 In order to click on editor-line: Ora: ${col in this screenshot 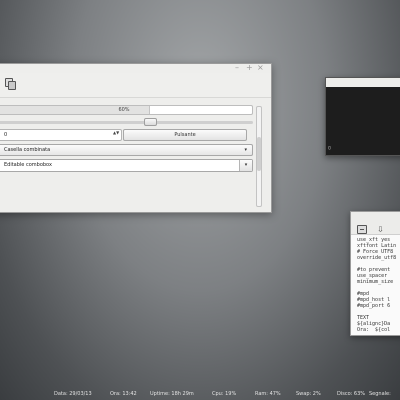, I will do `click(374, 330)`.